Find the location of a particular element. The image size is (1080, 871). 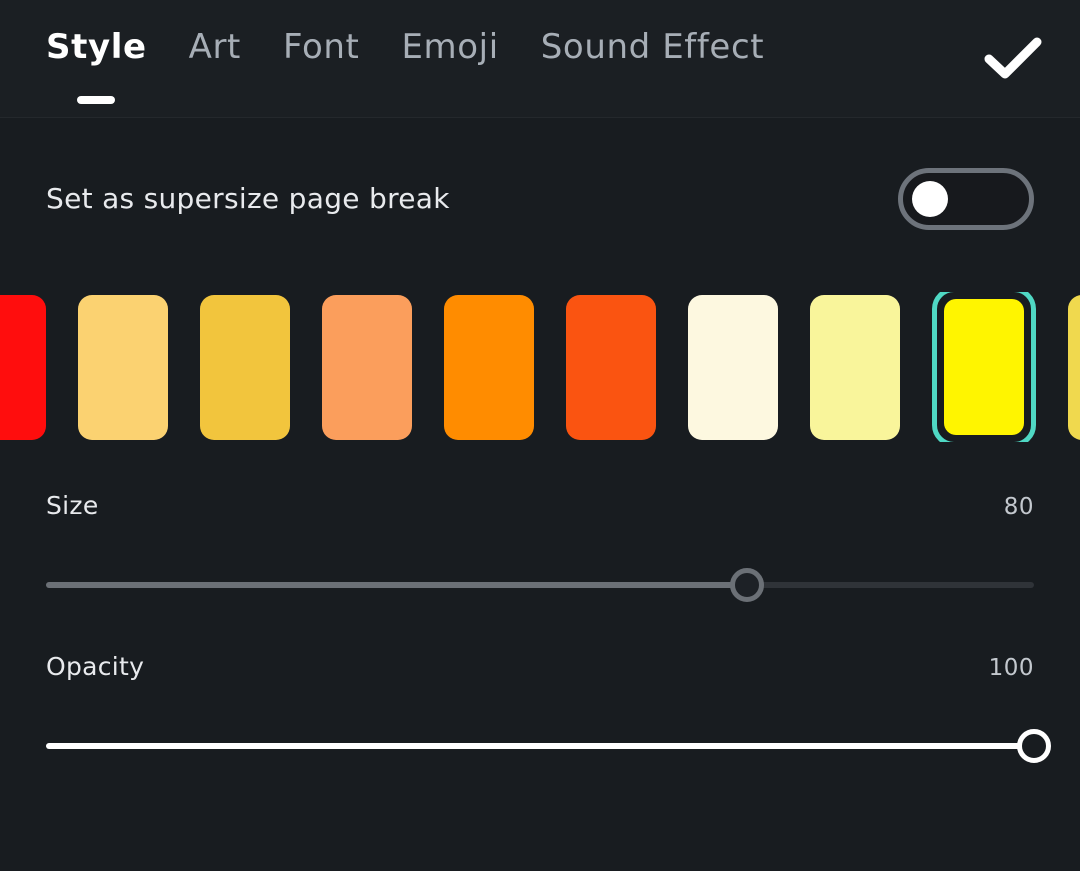

opacity-slider-label: Opacity is located at coordinates (95, 666).